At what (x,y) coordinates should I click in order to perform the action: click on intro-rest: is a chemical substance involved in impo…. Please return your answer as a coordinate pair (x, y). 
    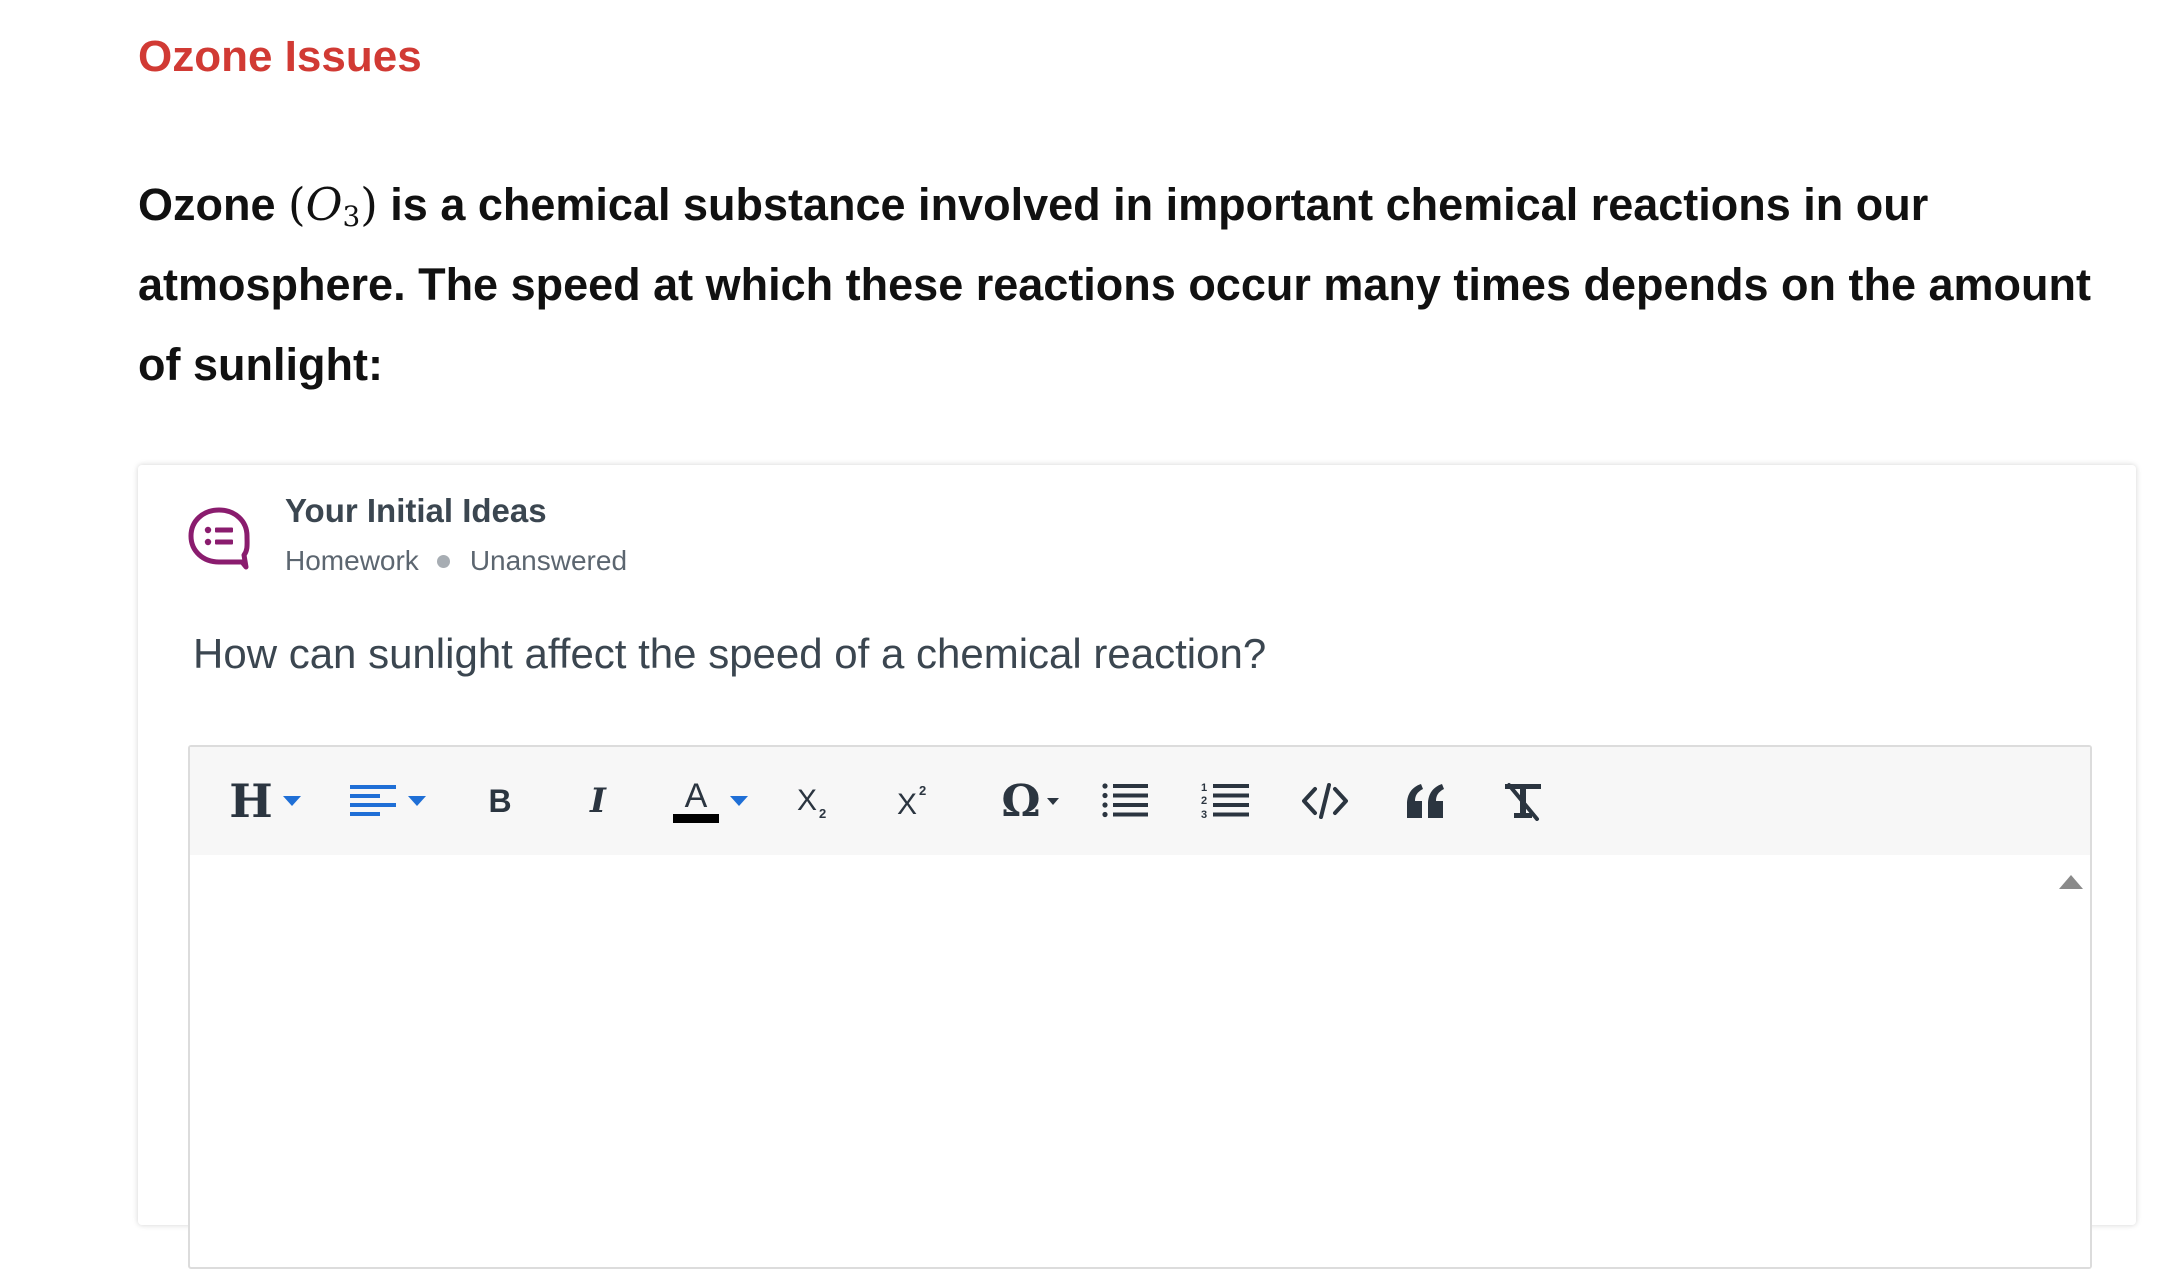
    Looking at the image, I should click on (1114, 284).